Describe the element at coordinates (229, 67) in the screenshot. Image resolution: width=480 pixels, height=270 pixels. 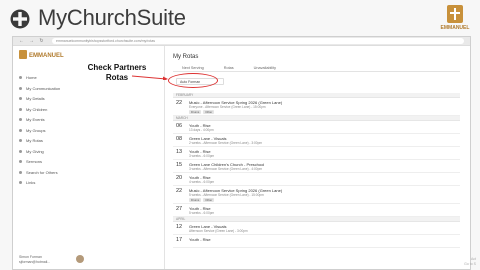
I see `tab-rotas: Rotas` at that location.